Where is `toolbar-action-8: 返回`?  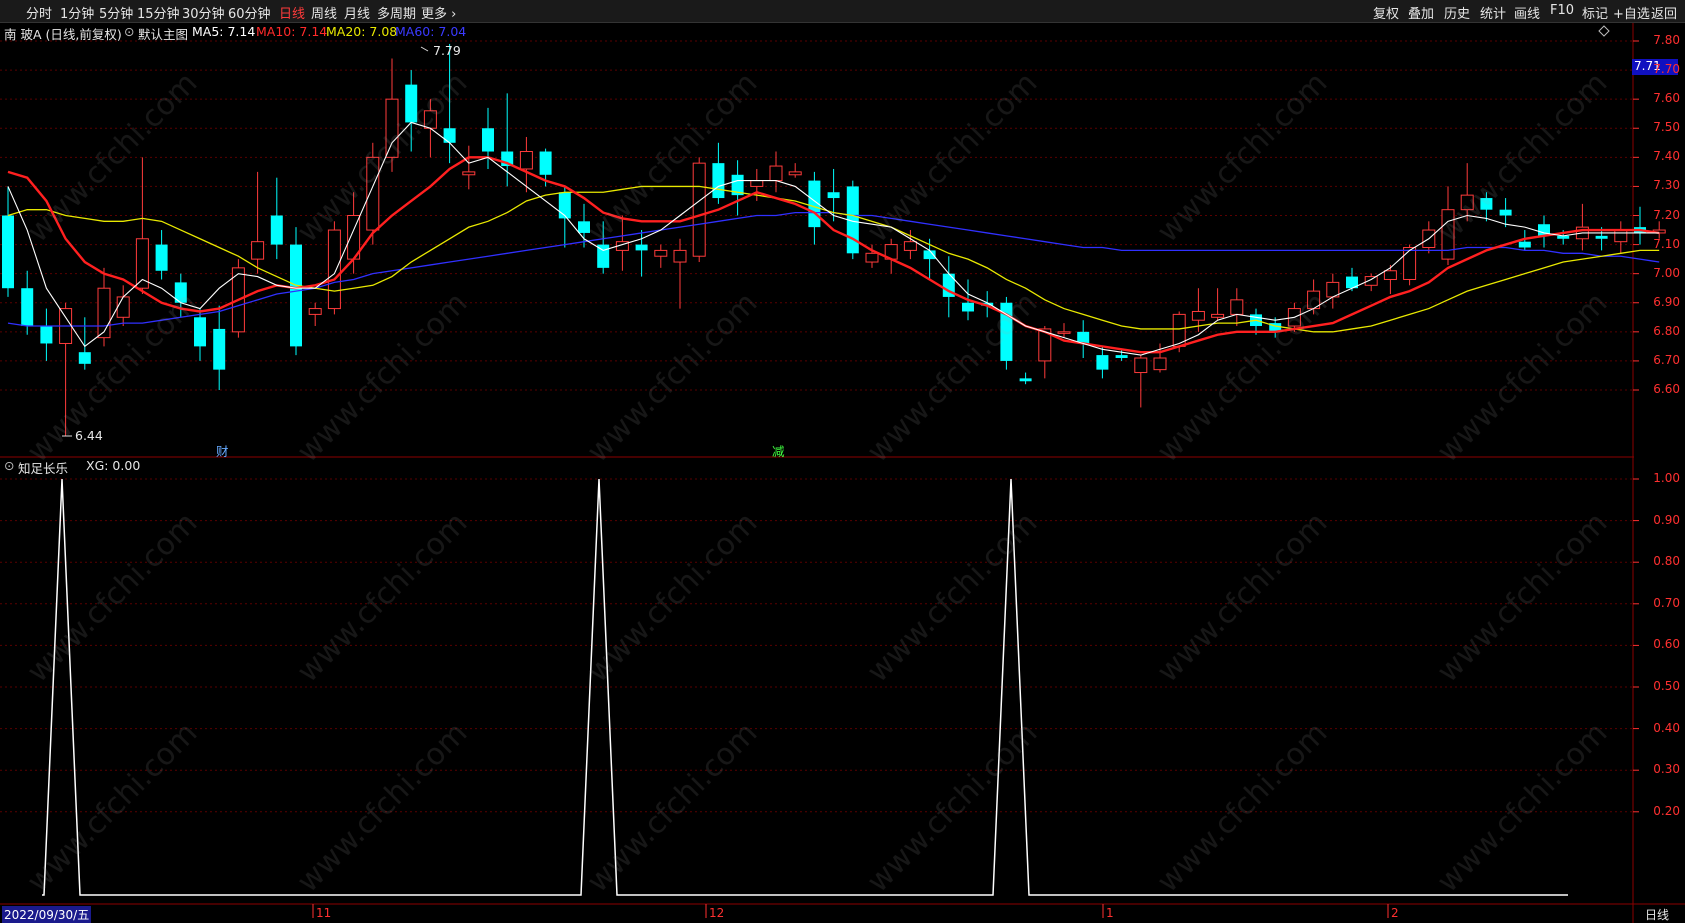 toolbar-action-8: 返回 is located at coordinates (1664, 12).